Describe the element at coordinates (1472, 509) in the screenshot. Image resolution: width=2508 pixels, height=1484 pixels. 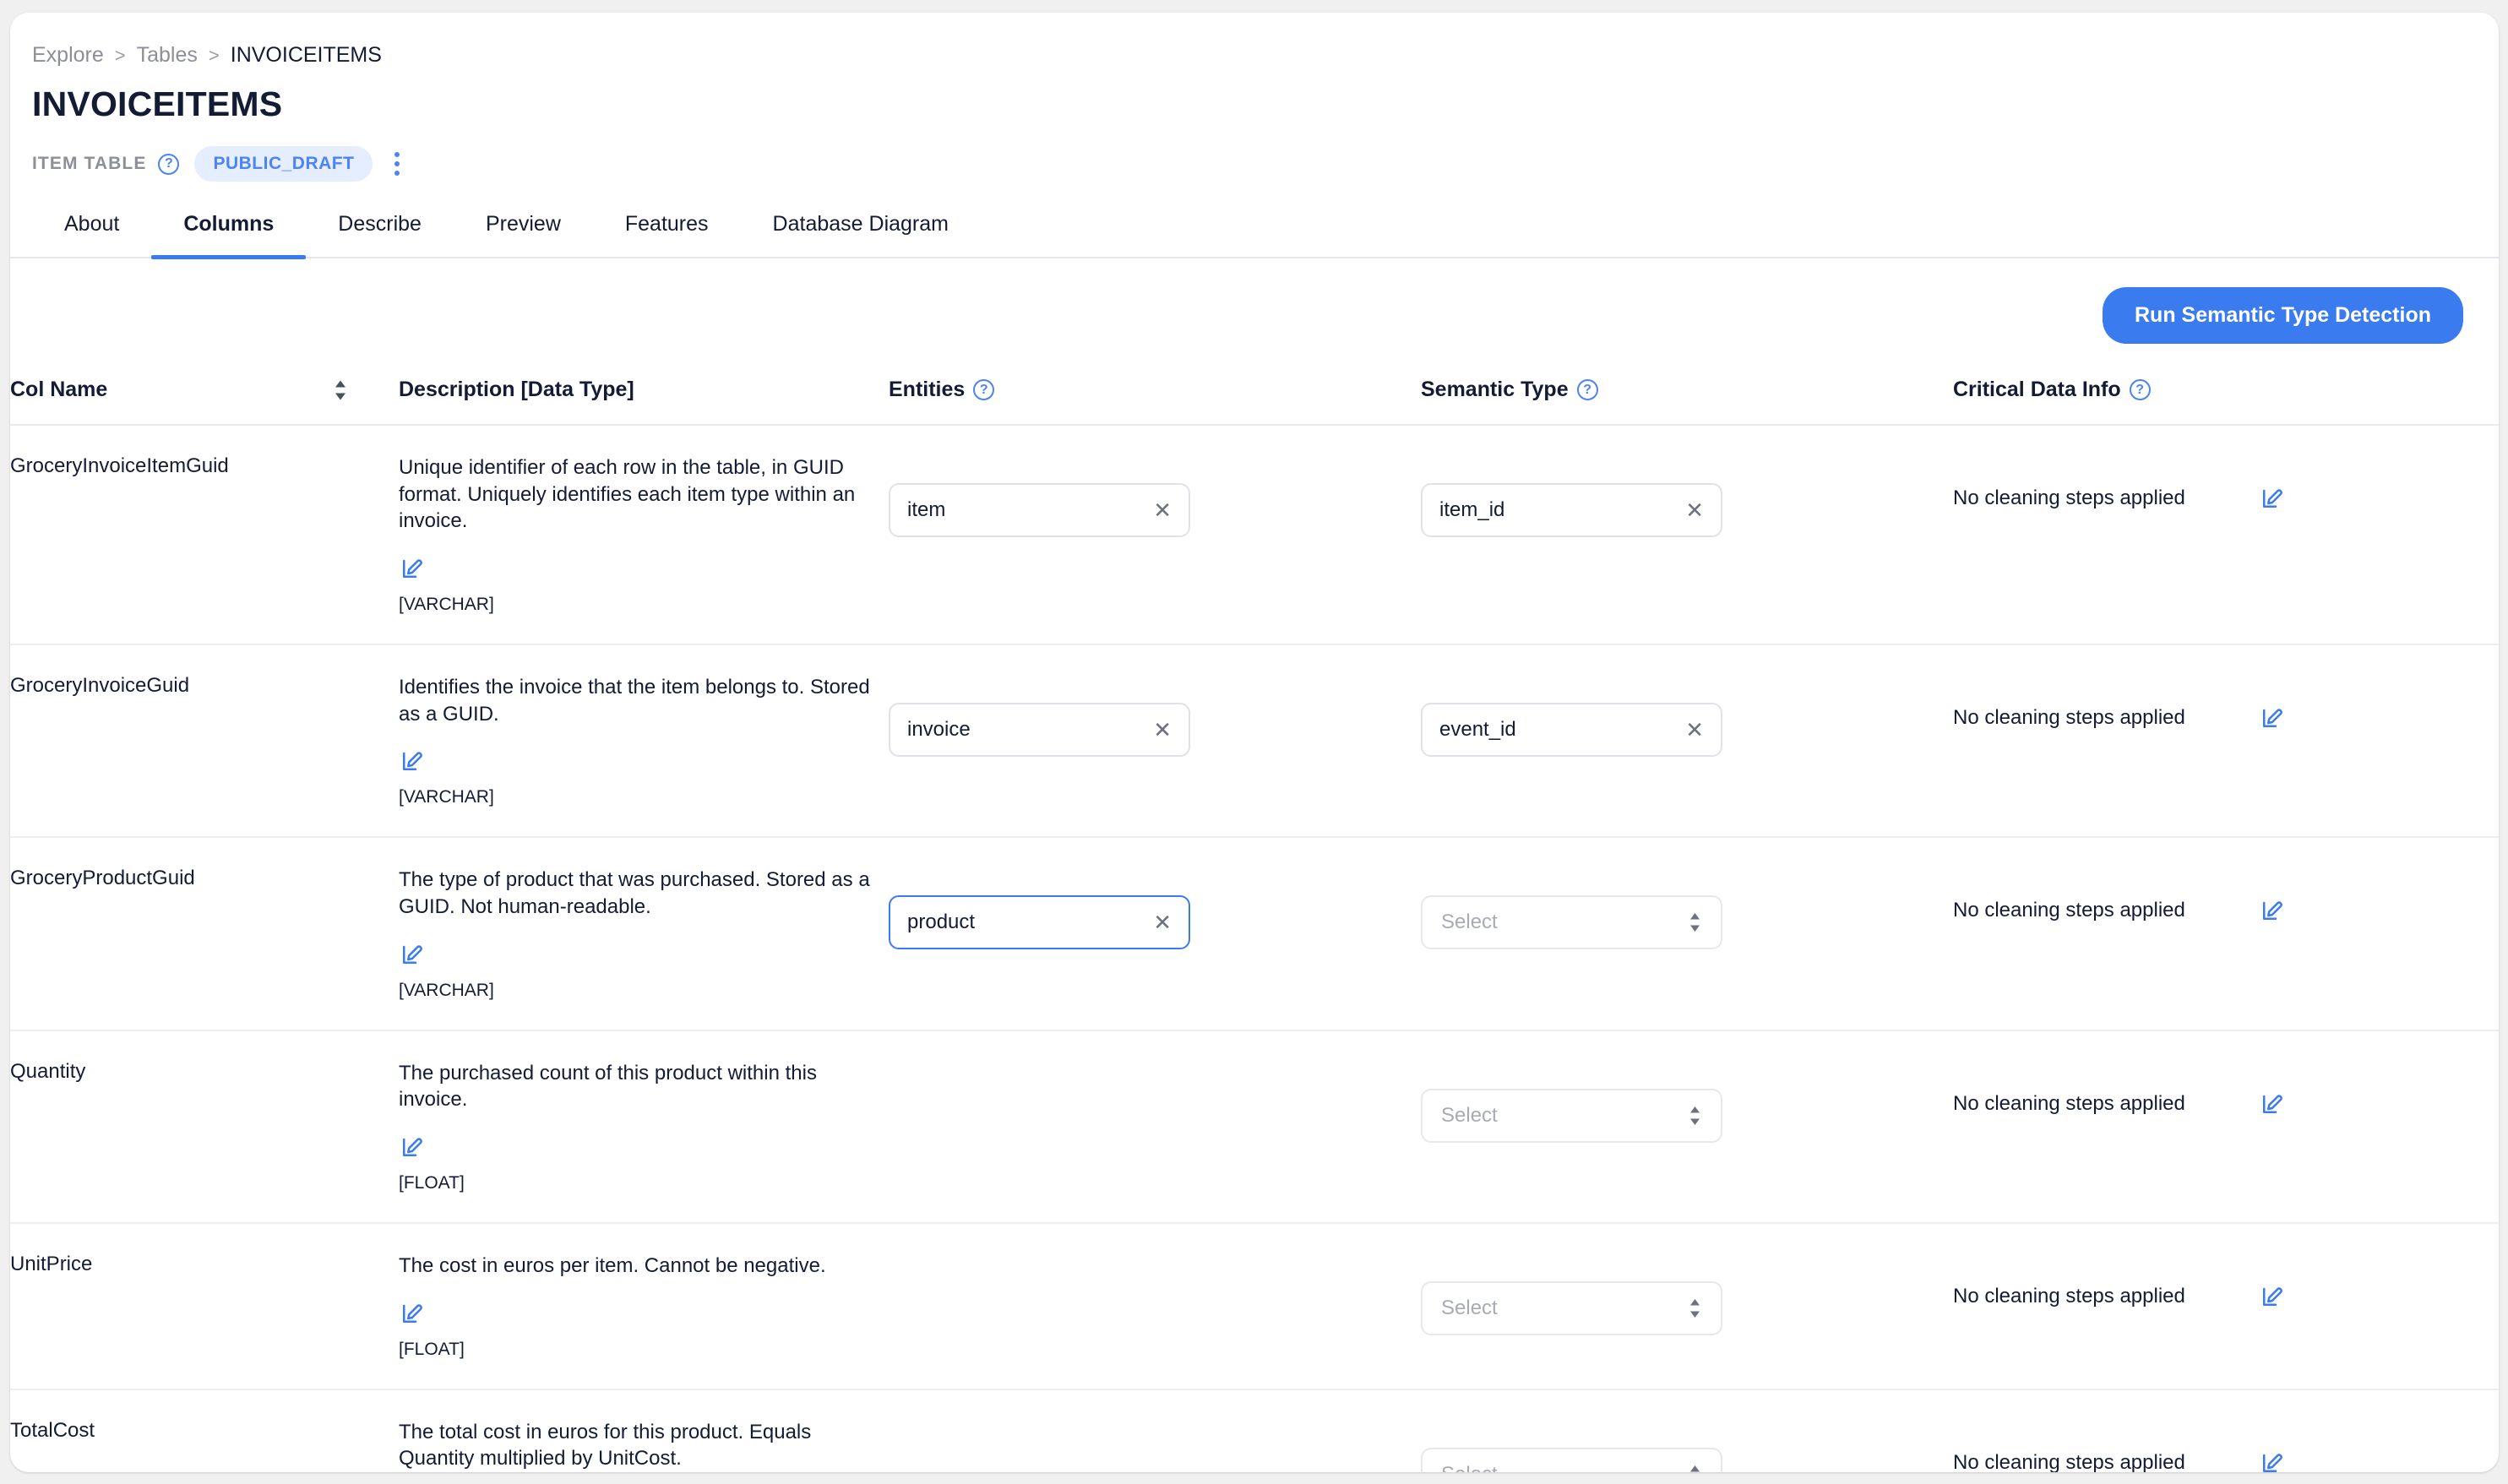
I see `semantic-type-chip-label: item_id` at that location.